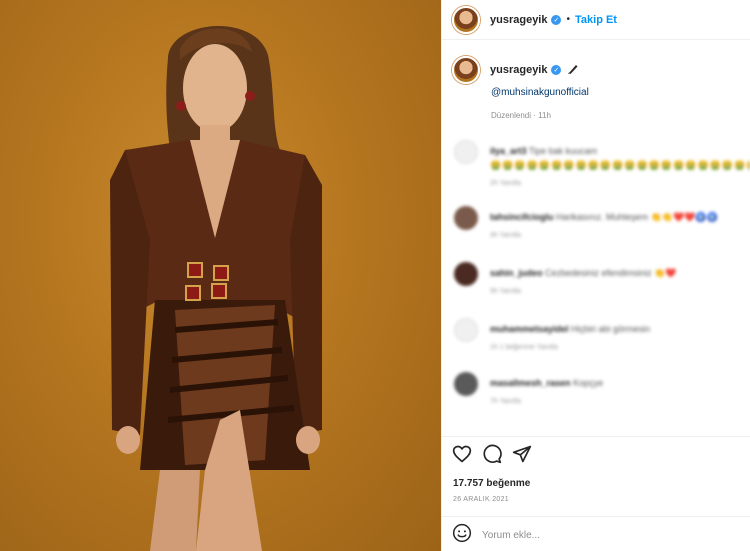 The image size is (750, 551). Describe the element at coordinates (505, 235) in the screenshot. I see `comment-meta: 4h Yanıtla` at that location.